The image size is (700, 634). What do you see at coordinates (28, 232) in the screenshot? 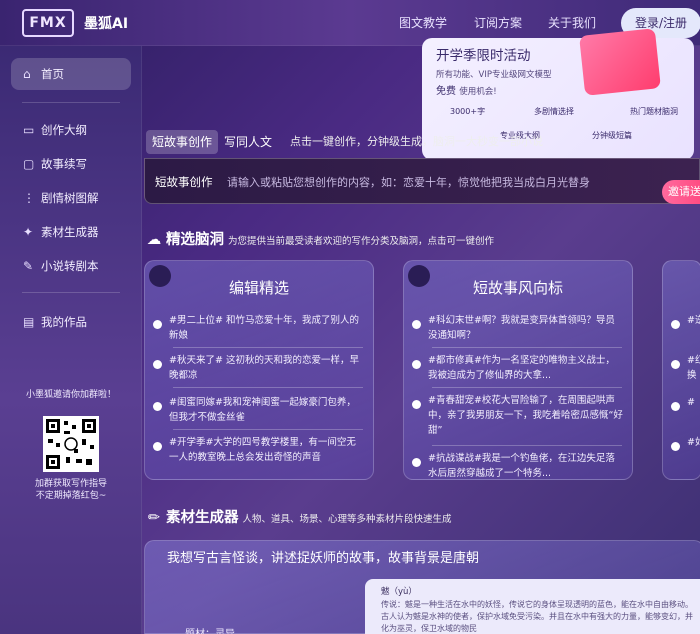
I see `sparkle-icon: ✦` at bounding box center [28, 232].